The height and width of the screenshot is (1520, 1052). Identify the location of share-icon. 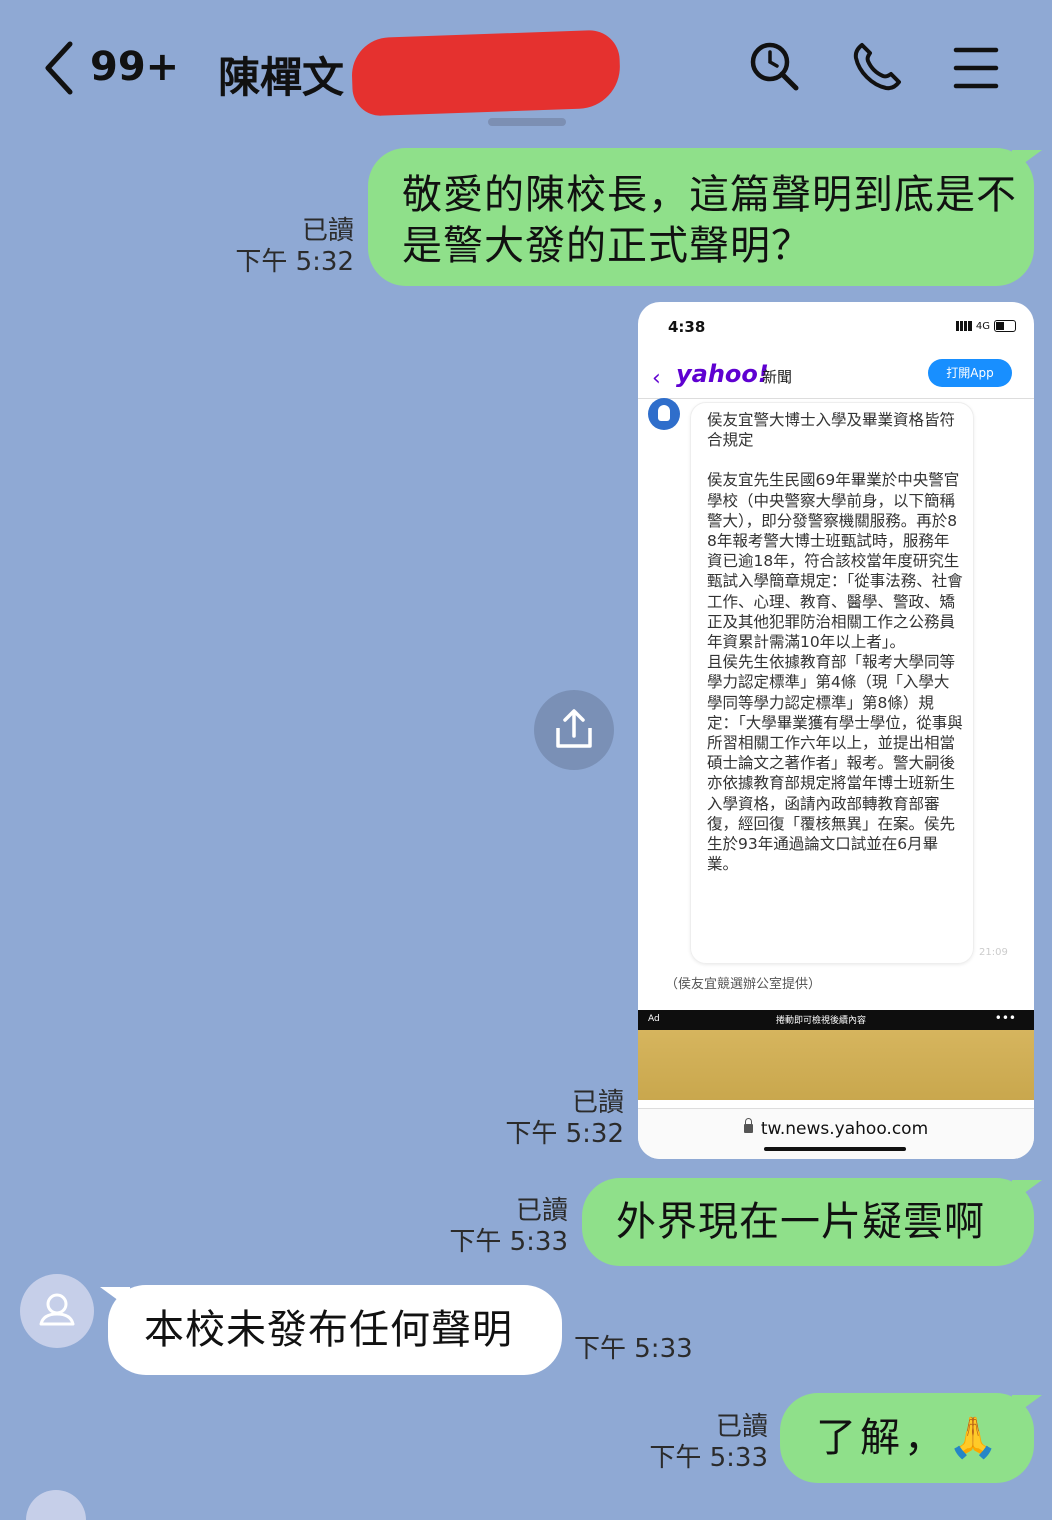
(574, 728).